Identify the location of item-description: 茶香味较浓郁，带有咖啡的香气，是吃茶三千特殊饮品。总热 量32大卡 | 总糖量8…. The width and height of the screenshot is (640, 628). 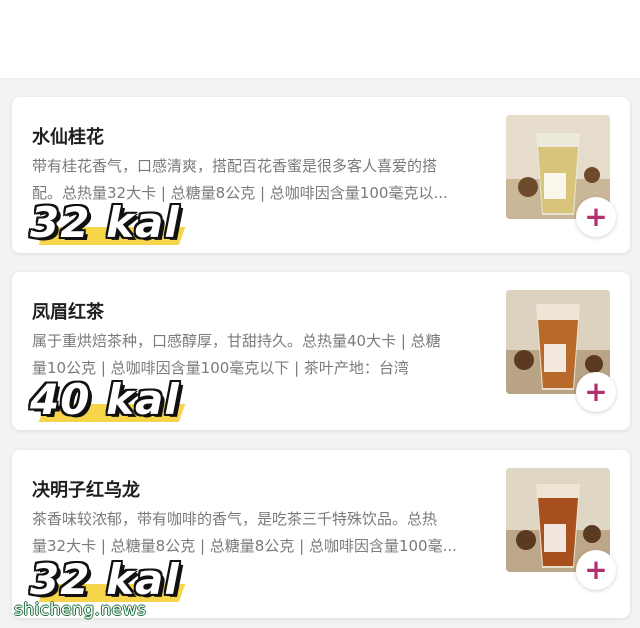
(262, 533).